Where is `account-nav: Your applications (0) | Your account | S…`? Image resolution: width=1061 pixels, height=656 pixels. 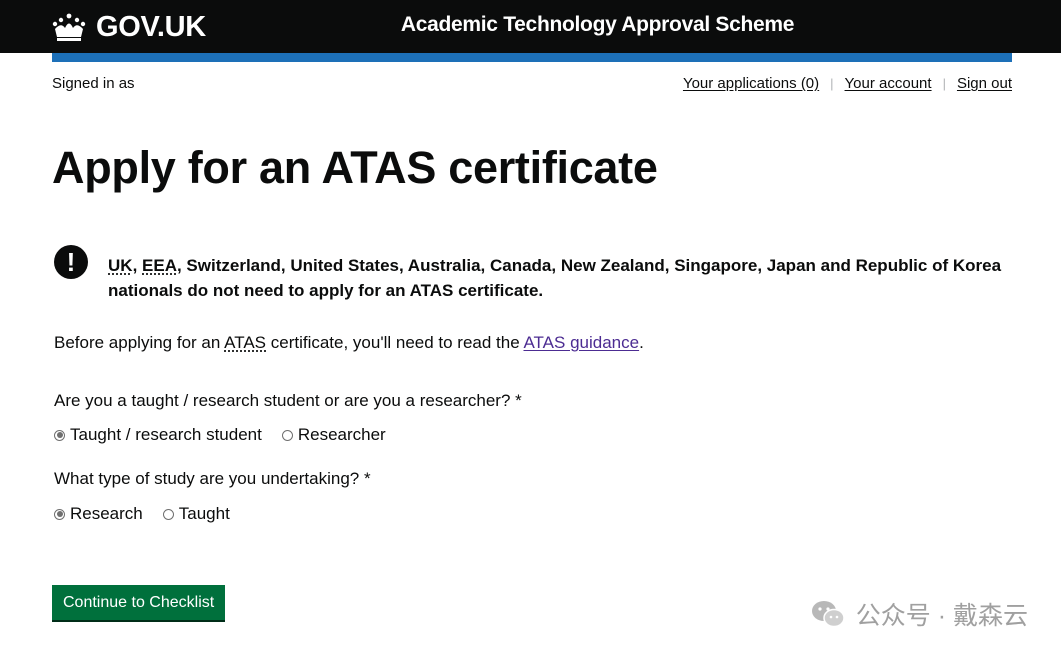
account-nav: Your applications (0) | Your account | S… is located at coordinates (847, 83).